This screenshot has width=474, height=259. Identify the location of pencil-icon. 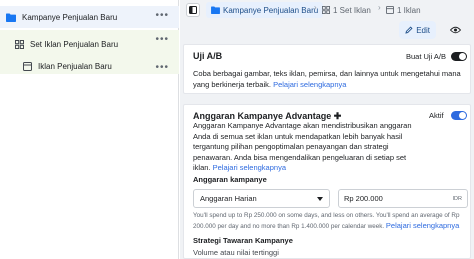
(409, 30).